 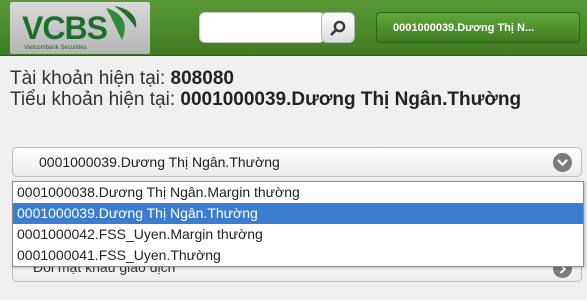 I want to click on leaf-icon, so click(x=121, y=23).